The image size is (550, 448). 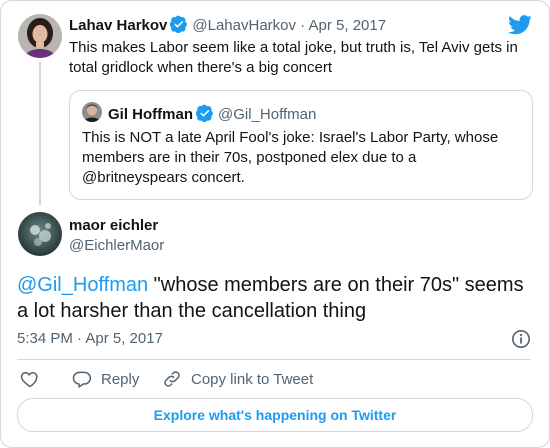 I want to click on quoted-author-name: Gil Hoffman, so click(x=150, y=114).